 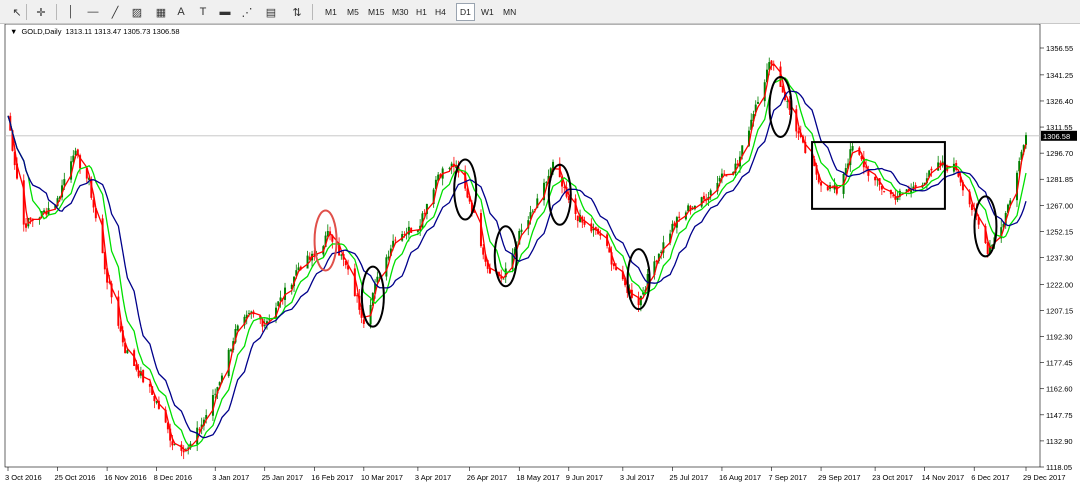 I want to click on price-tick-label: 1147.75, so click(x=1059, y=415).